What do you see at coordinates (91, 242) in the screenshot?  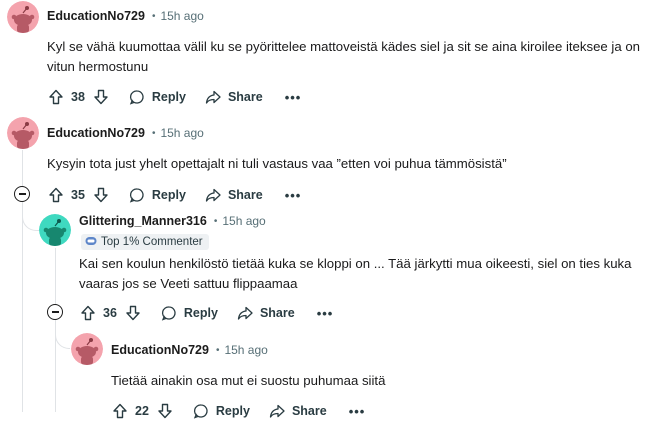 I see `commenter-badge-icon` at bounding box center [91, 242].